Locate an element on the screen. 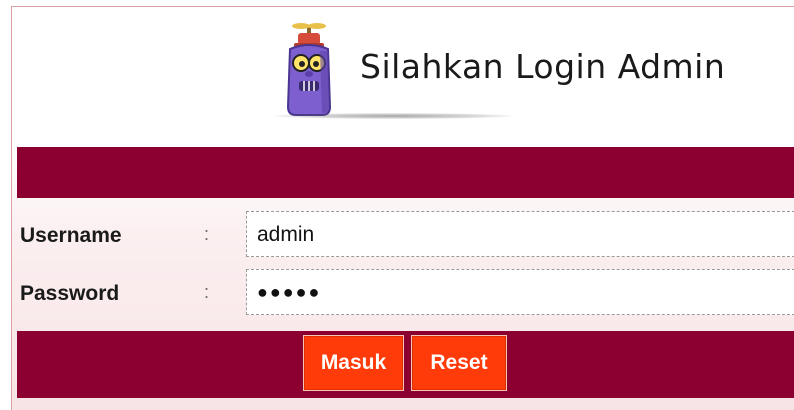 The image size is (794, 410). username-colon: : is located at coordinates (207, 234).